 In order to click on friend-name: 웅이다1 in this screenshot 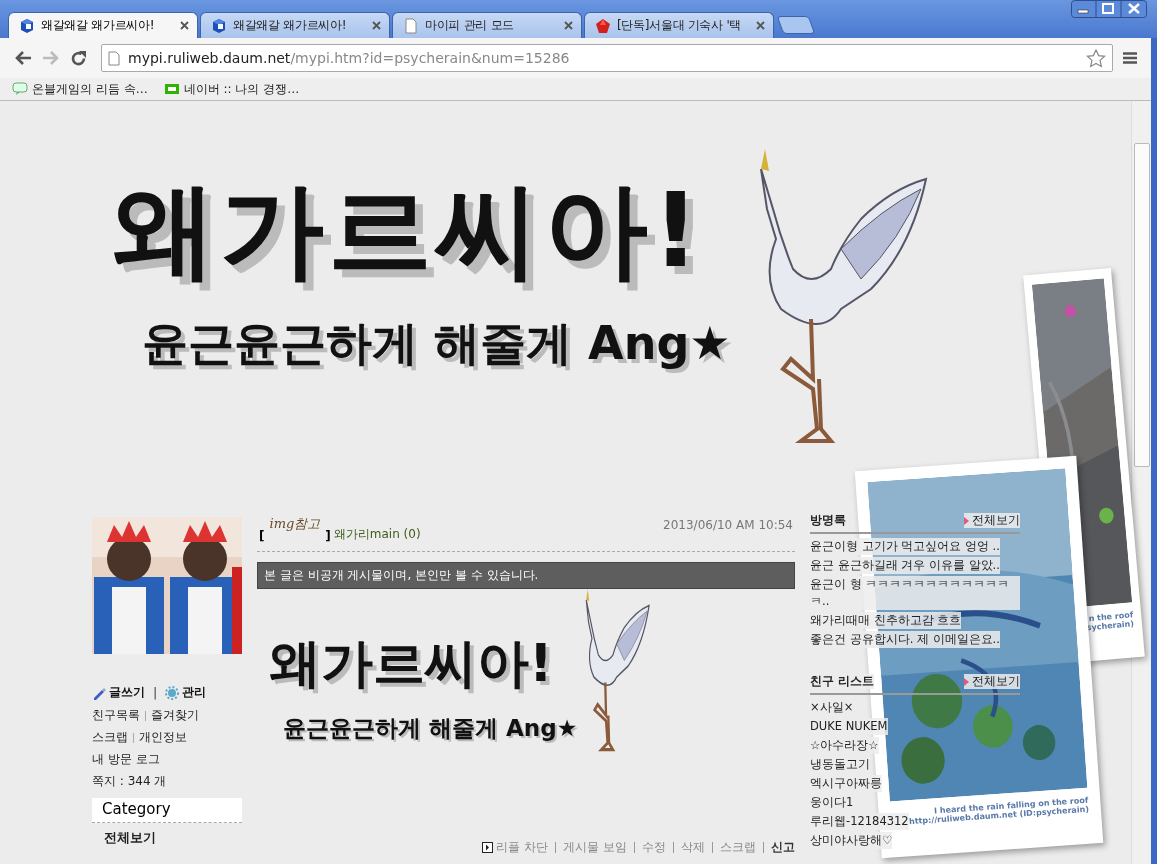, I will do `click(832, 802)`.